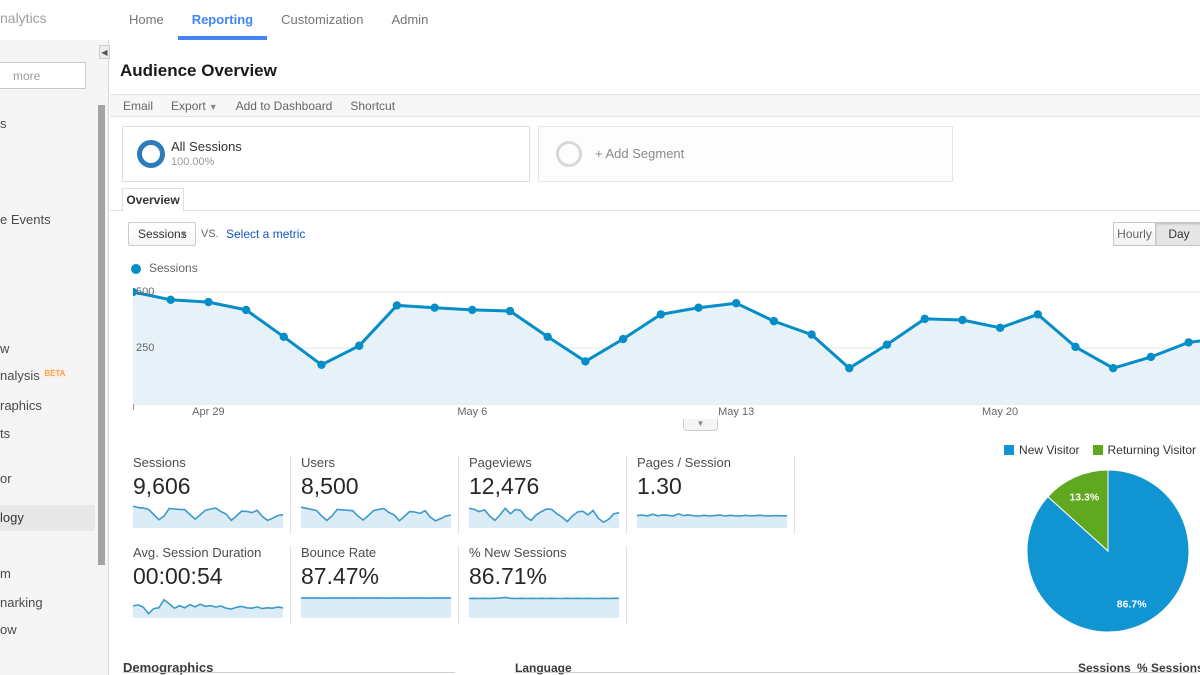 This screenshot has width=1200, height=675. I want to click on sidebar-item-label: raphics, so click(21, 405).